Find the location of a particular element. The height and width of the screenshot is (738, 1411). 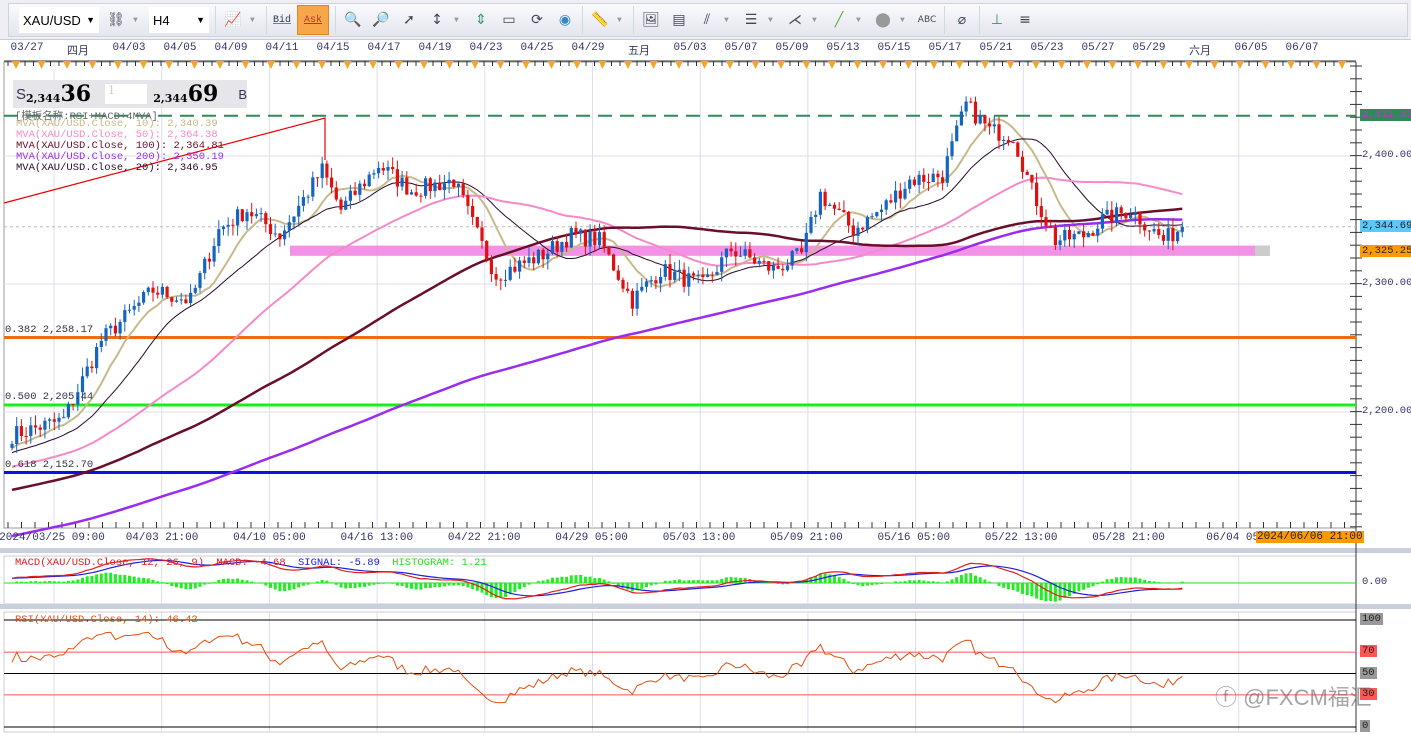

fib-label: 0.382 2,258.17 is located at coordinates (49, 329).